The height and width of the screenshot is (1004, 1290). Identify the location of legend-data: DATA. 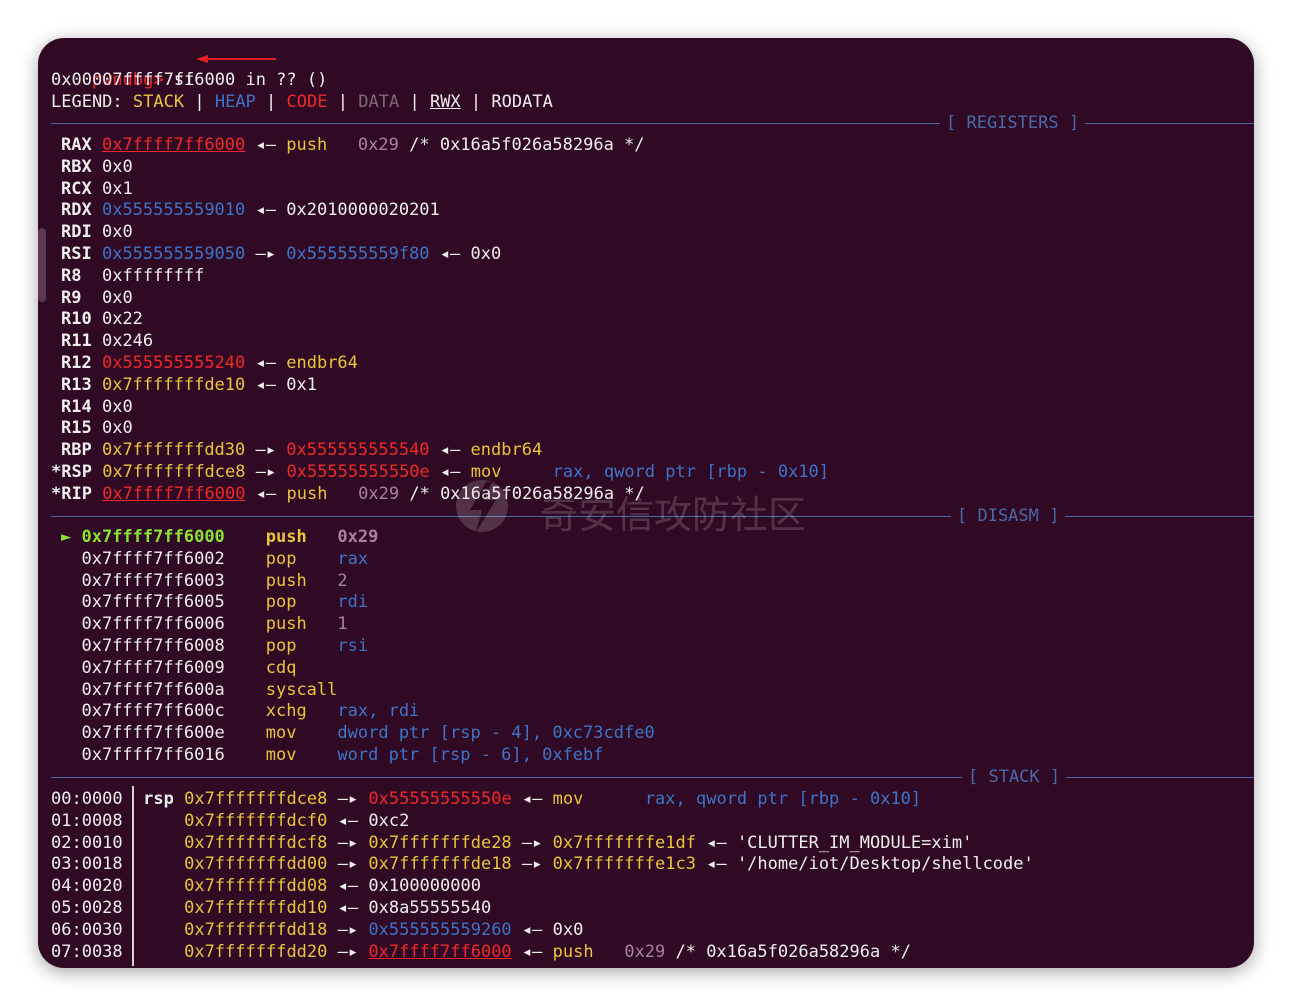
(379, 102).